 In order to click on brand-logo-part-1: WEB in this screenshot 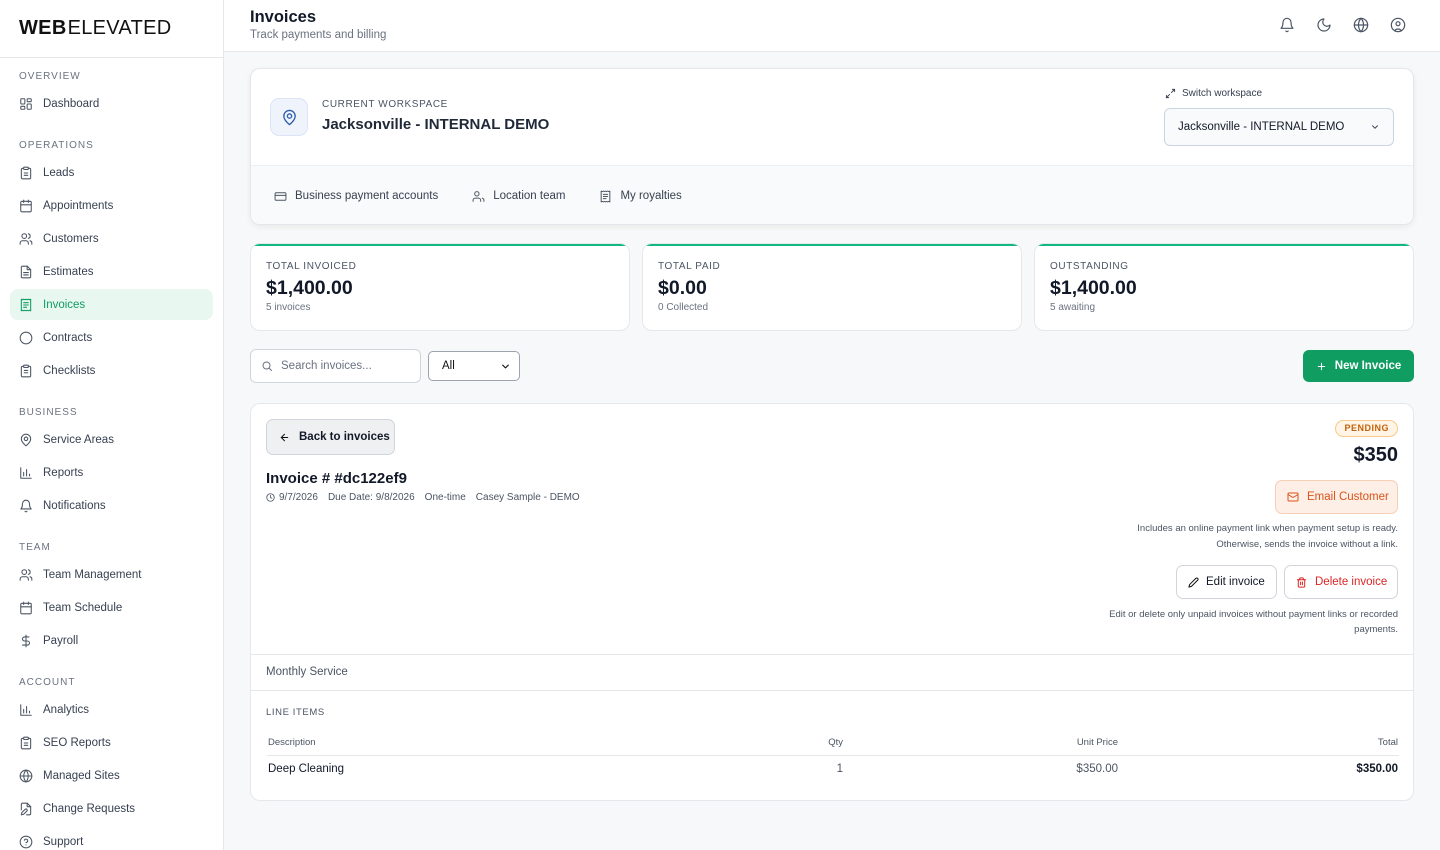, I will do `click(43, 28)`.